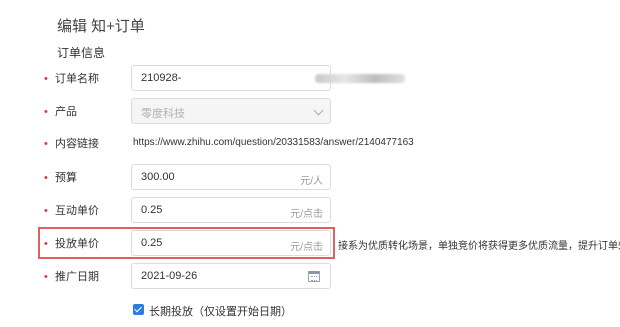 The image size is (620, 327). Describe the element at coordinates (306, 247) in the screenshot. I see `bid-price-unit: 元/点击` at that location.